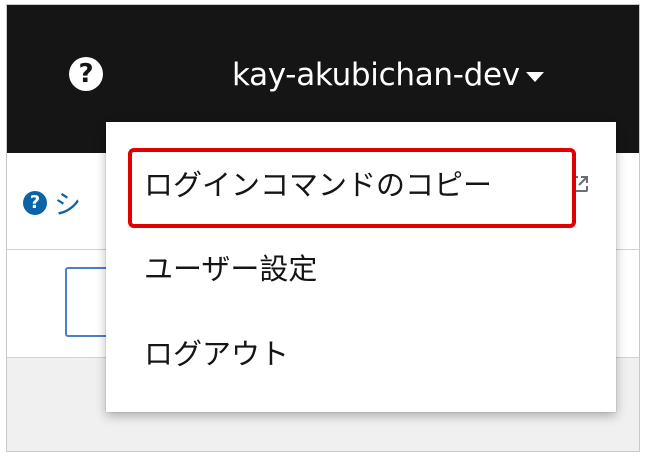 This screenshot has height=458, width=646. I want to click on menu-item-logout: ログアウト, so click(361, 352).